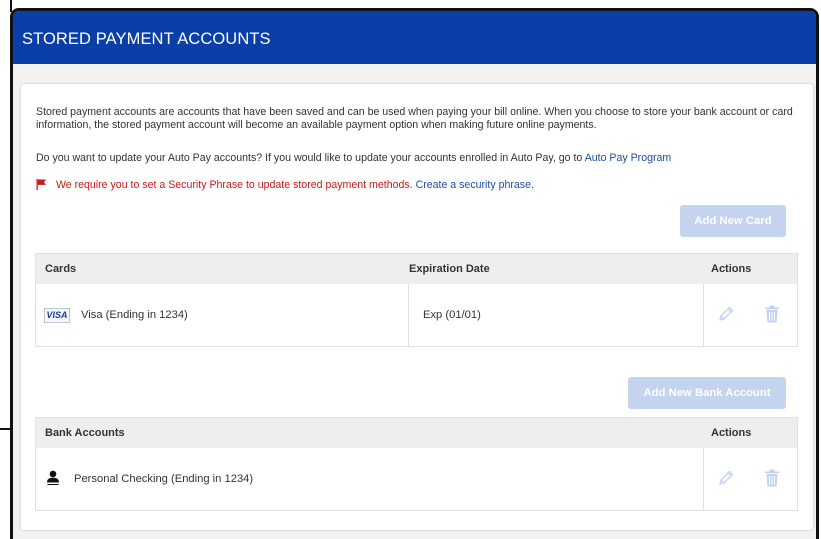 Image resolution: width=821 pixels, height=539 pixels. I want to click on autopay-program-link: Auto Pay Program, so click(628, 158).